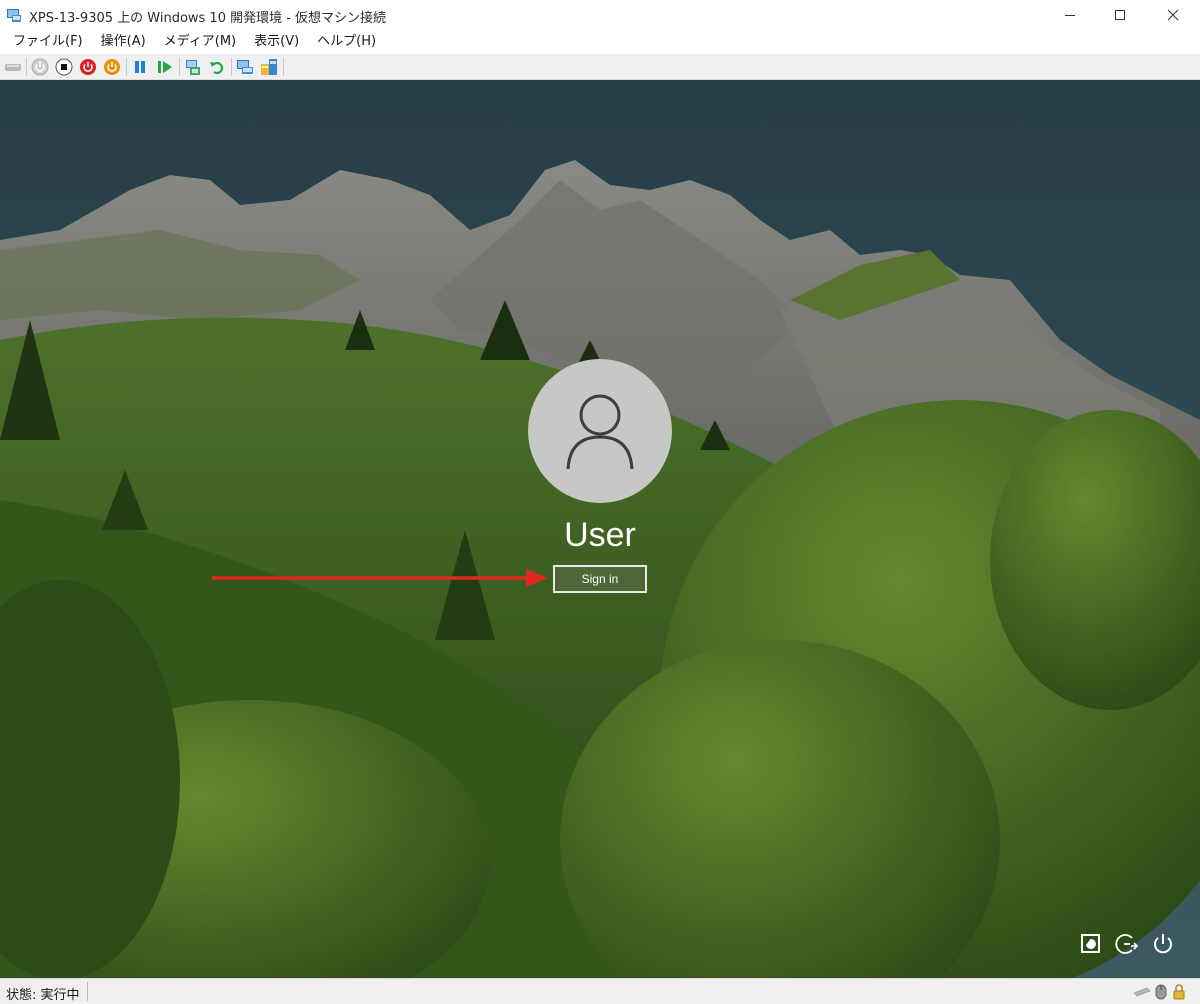  Describe the element at coordinates (140, 67) in the screenshot. I see `pause-icon` at that location.